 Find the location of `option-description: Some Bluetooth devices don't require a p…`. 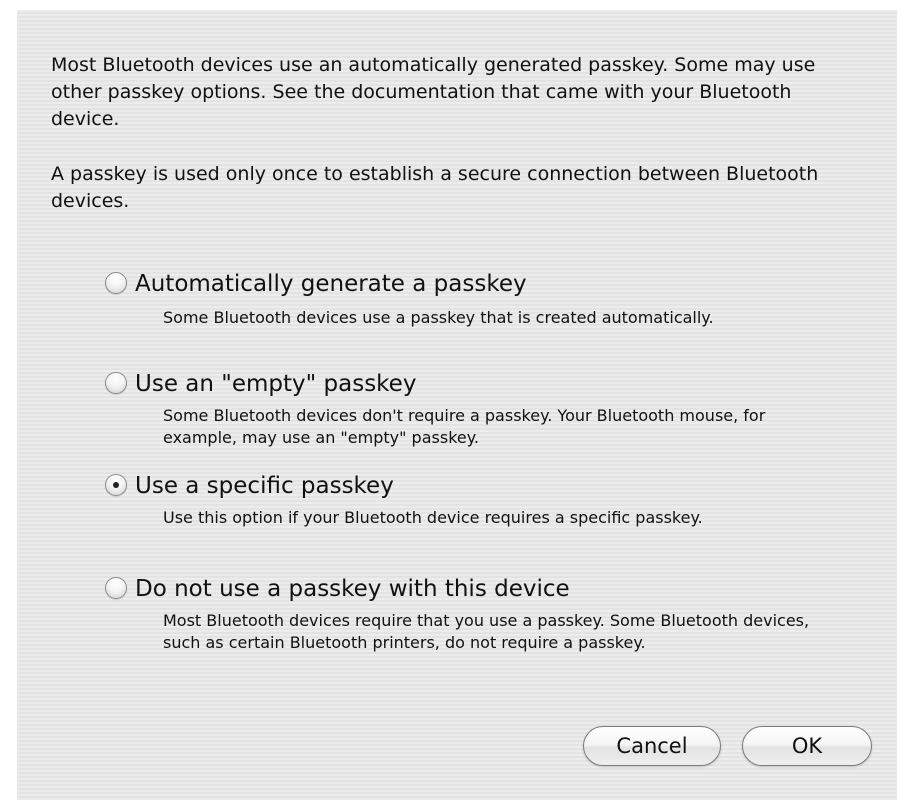

option-description: Some Bluetooth devices don't require a p… is located at coordinates (464, 426).